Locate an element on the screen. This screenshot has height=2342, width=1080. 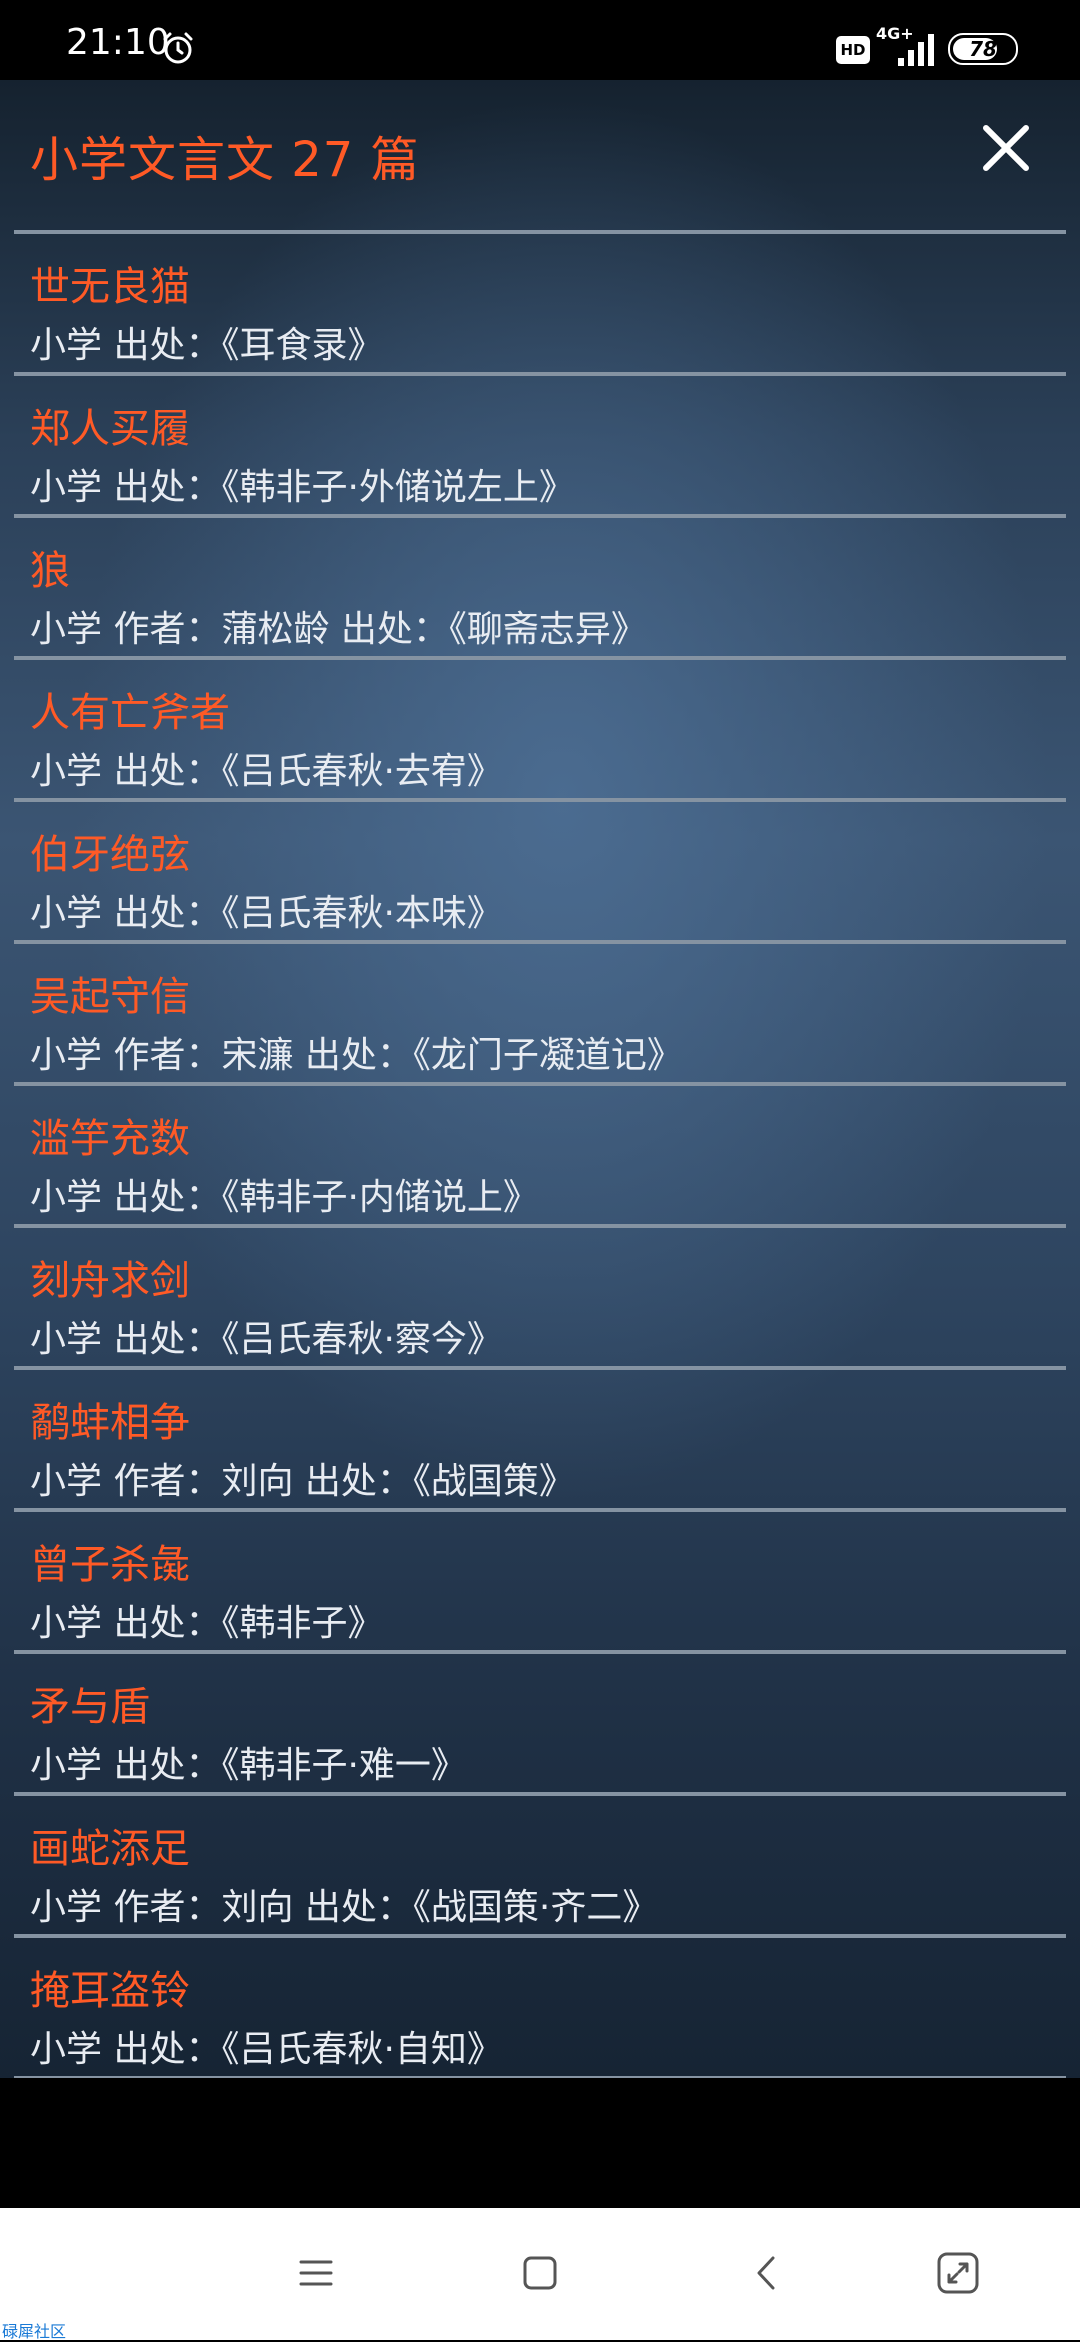
list-item: 刻舟求剑小学 出处：《吕氏春秋·察今》 is located at coordinates (540, 1299).